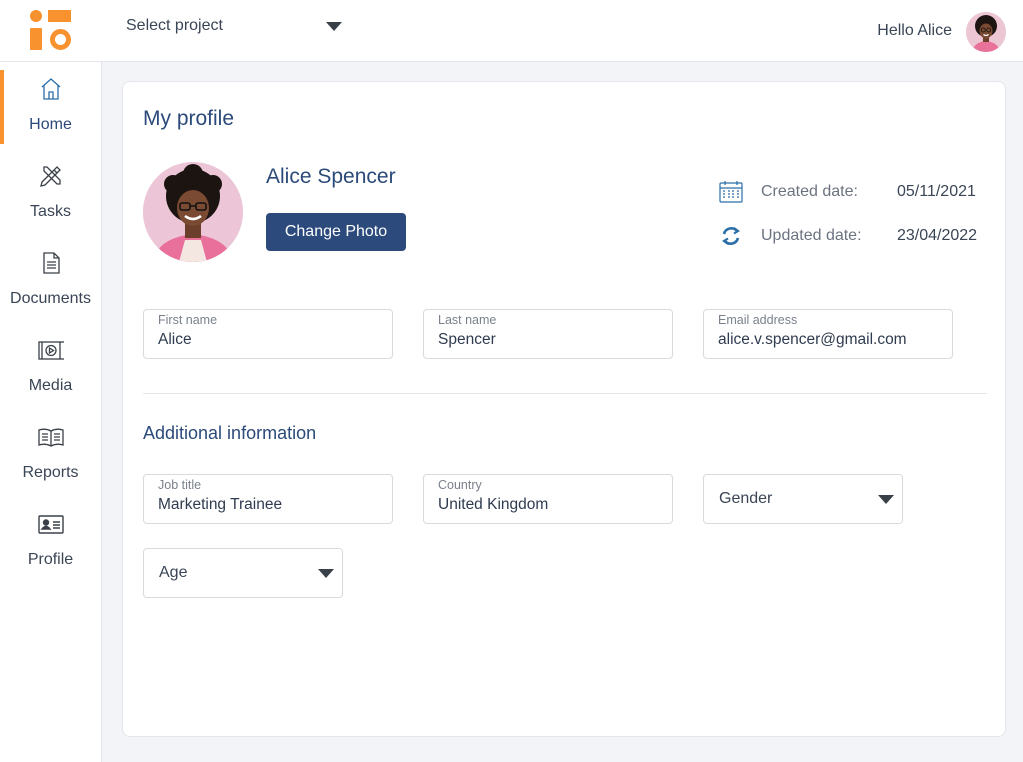 Image resolution: width=1023 pixels, height=762 pixels. What do you see at coordinates (50, 103) in the screenshot?
I see `sidebar-item-home: Home` at bounding box center [50, 103].